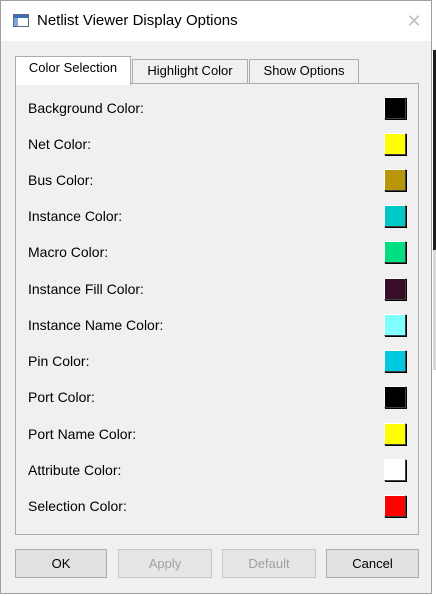 The image size is (436, 596). What do you see at coordinates (395, 434) in the screenshot?
I see `port-name-color-swatch` at bounding box center [395, 434].